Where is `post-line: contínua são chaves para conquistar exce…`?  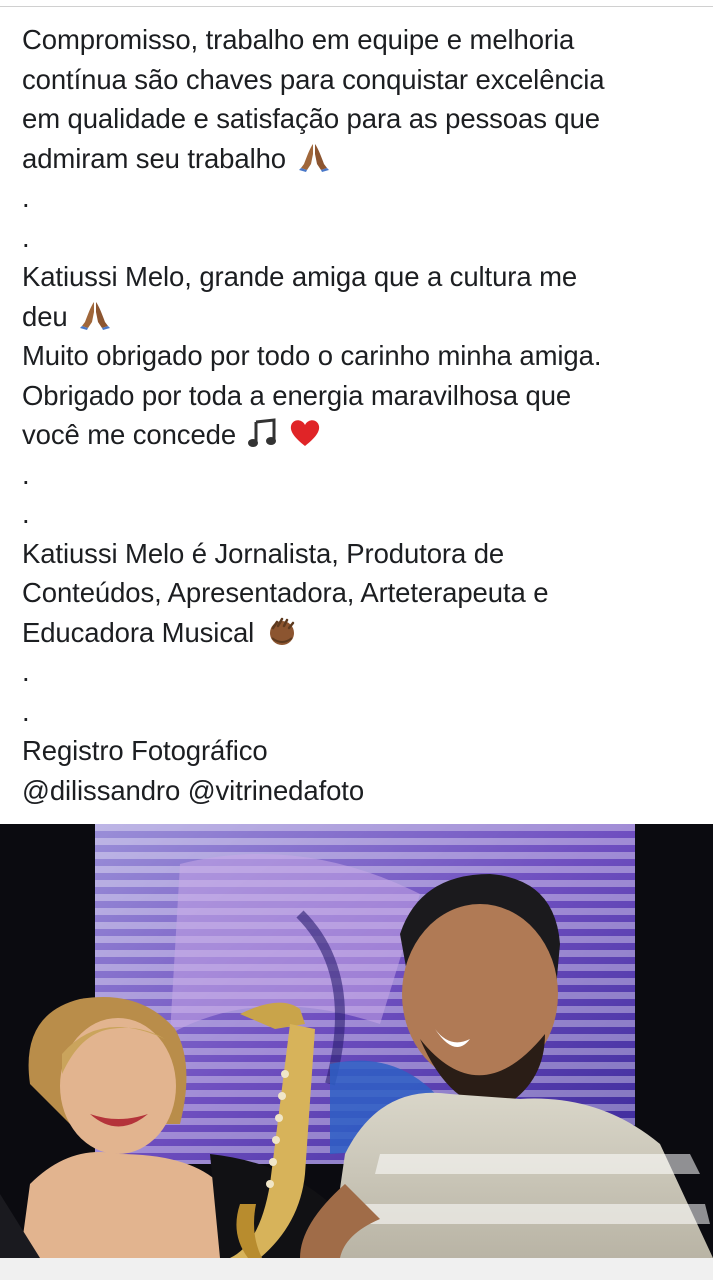 post-line: contínua são chaves para conquistar exce… is located at coordinates (313, 79).